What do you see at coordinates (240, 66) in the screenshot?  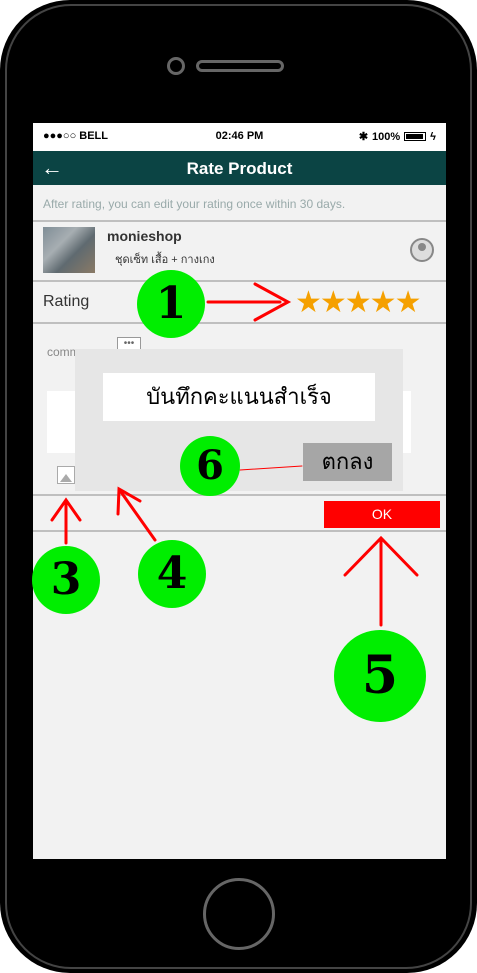 I see `speaker-grille` at bounding box center [240, 66].